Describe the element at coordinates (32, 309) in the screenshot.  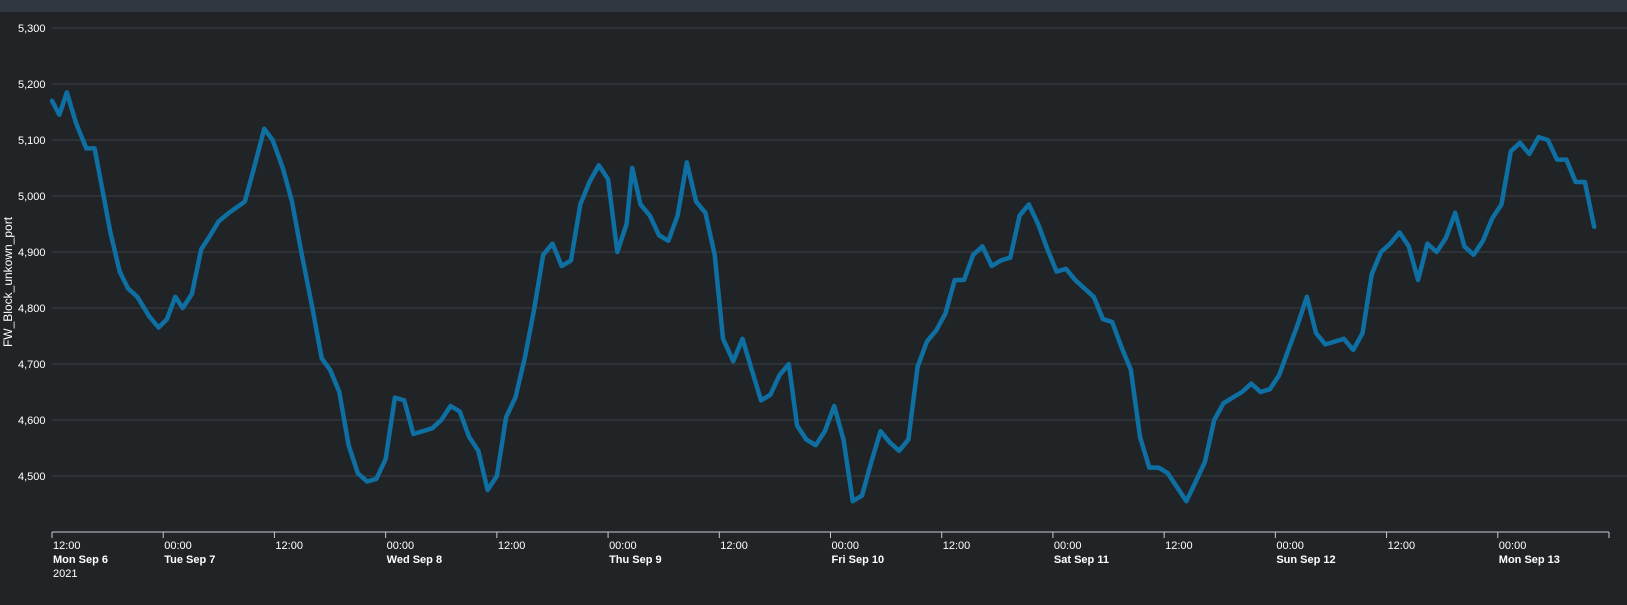
I see `y-tick-label-4800: 4,800` at that location.